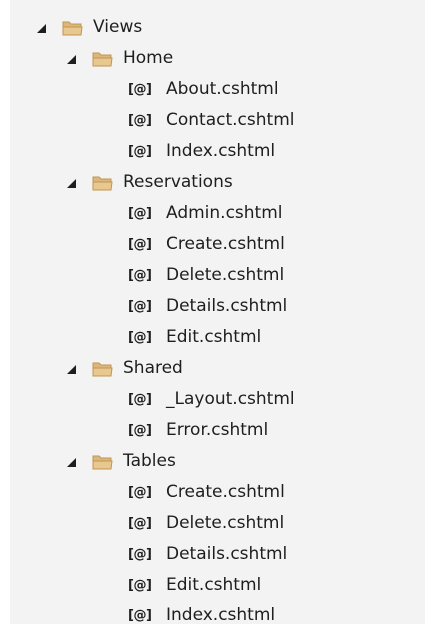 The height and width of the screenshot is (631, 425). What do you see at coordinates (148, 58) in the screenshot?
I see `tree-node-label: Home` at bounding box center [148, 58].